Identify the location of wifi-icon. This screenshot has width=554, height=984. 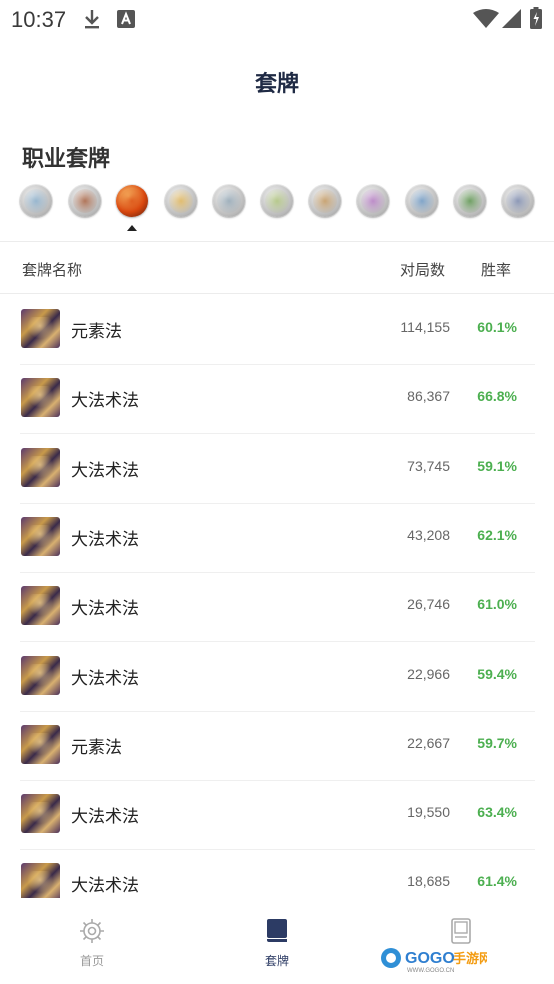
(486, 18).